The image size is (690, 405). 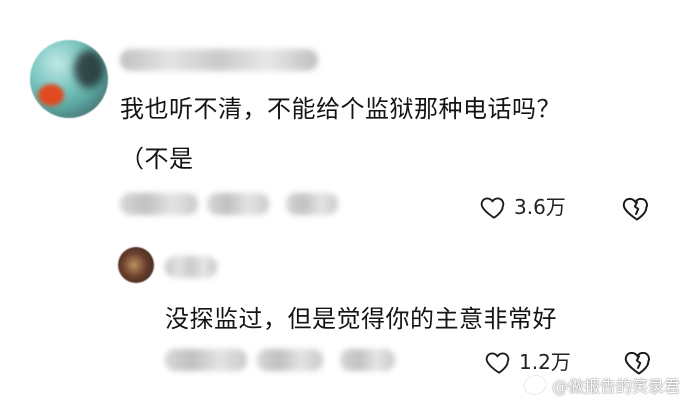 What do you see at coordinates (540, 207) in the screenshot?
I see `like-count: 3.6万` at bounding box center [540, 207].